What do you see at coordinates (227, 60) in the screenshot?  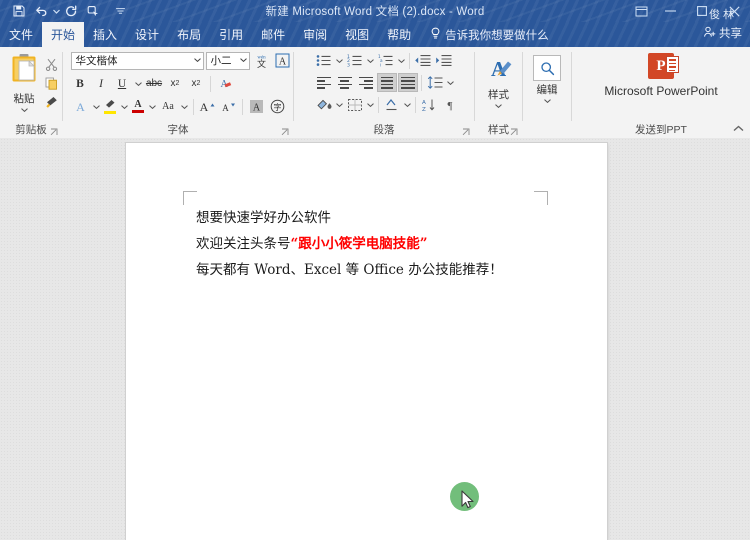 I see `font-size-combo: 小二` at bounding box center [227, 60].